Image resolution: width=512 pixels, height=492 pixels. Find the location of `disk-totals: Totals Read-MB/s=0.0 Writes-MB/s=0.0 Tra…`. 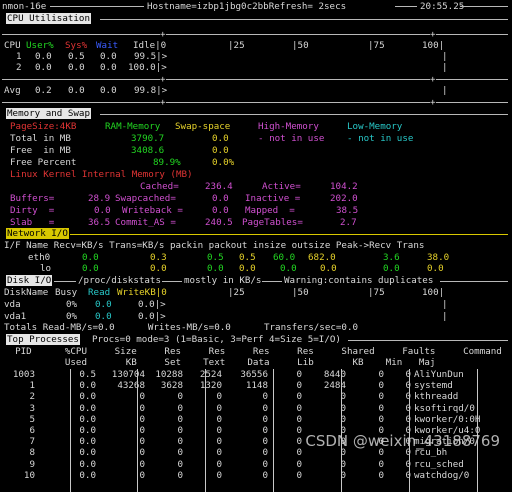

disk-totals: Totals Read-MB/s=0.0 Writes-MB/s=0.0 Tra… is located at coordinates (181, 327).